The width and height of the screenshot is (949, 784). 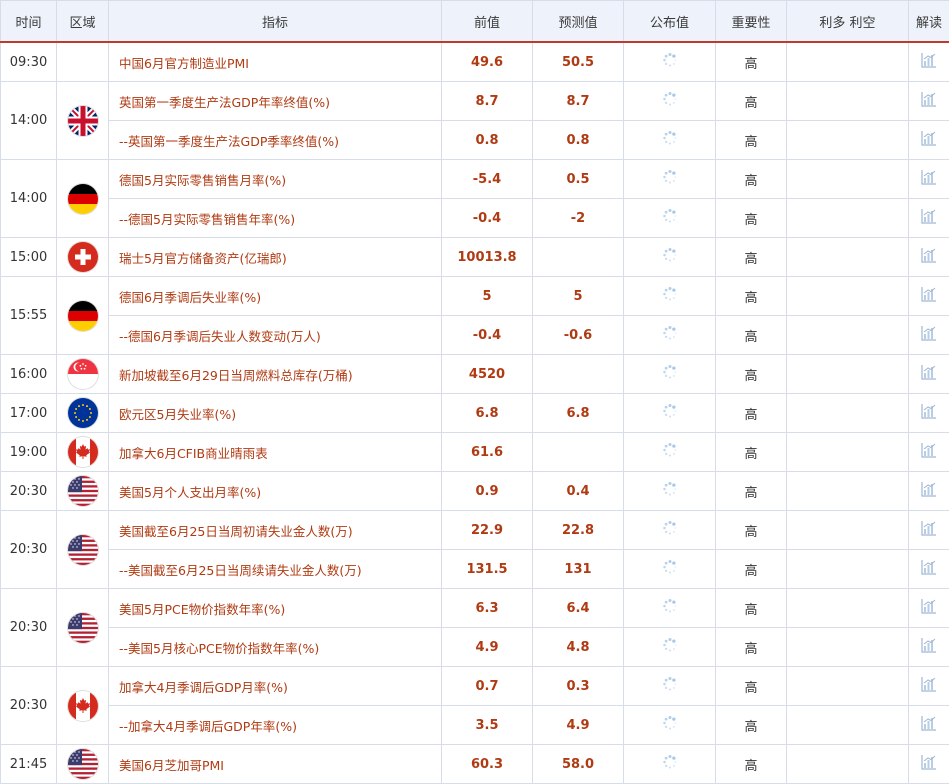 What do you see at coordinates (275, 257) in the screenshot?
I see `indicator-cell: 瑞士5月官方储备资产(亿瑞郎)` at bounding box center [275, 257].